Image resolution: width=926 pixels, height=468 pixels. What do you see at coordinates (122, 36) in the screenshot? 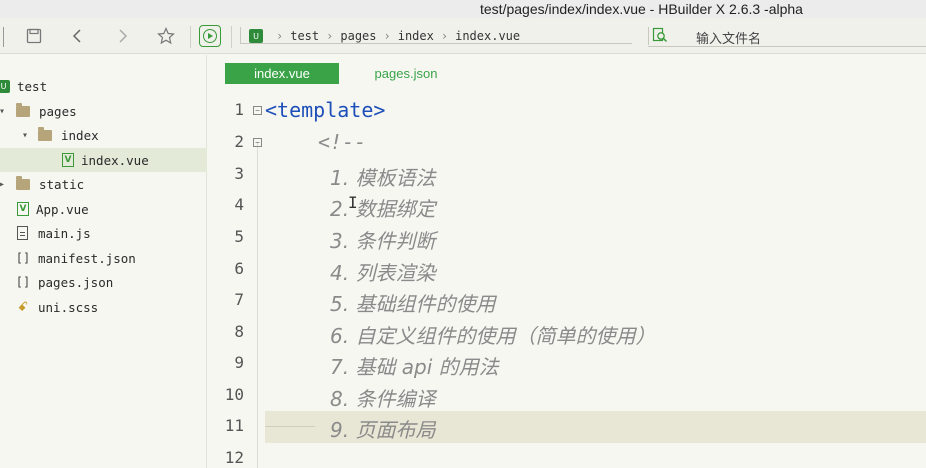
I see `forward-arrow-icon` at bounding box center [122, 36].